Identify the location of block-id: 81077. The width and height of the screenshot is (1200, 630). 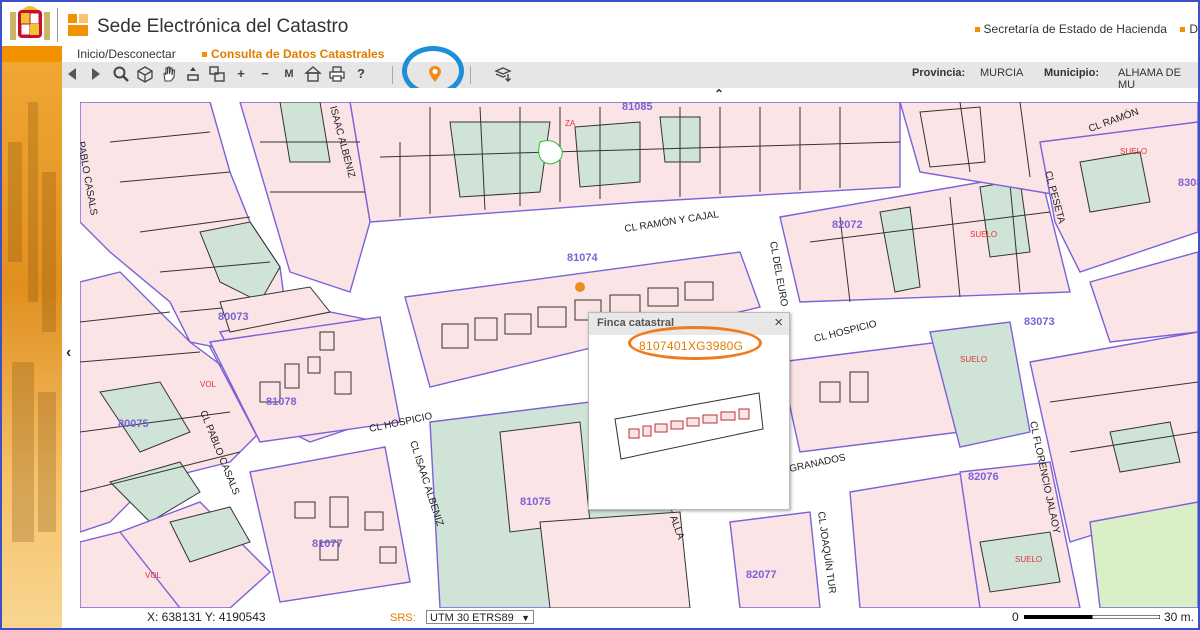
(327, 544).